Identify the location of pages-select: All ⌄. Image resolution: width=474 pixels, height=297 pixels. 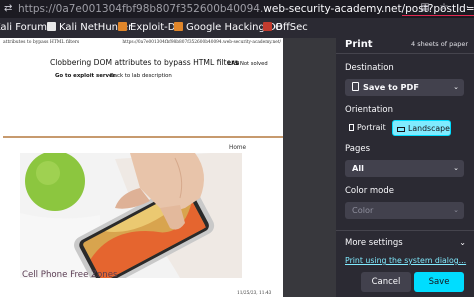
(404, 168).